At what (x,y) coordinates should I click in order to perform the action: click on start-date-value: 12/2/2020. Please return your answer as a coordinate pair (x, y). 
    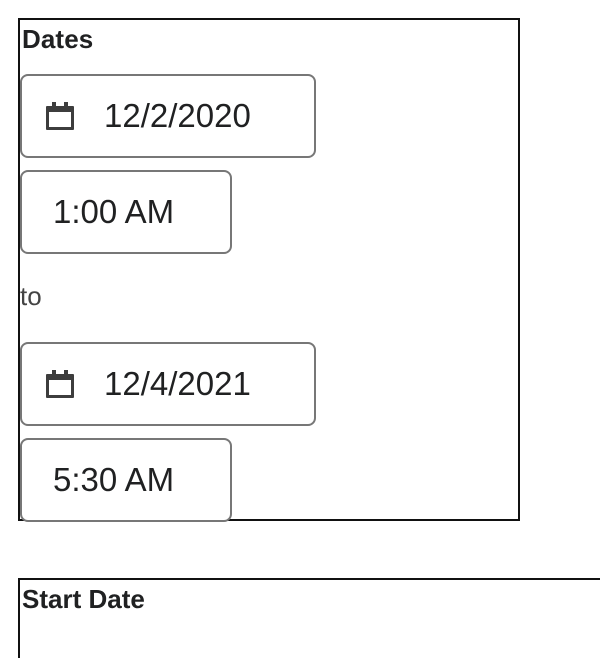
    Looking at the image, I should click on (177, 115).